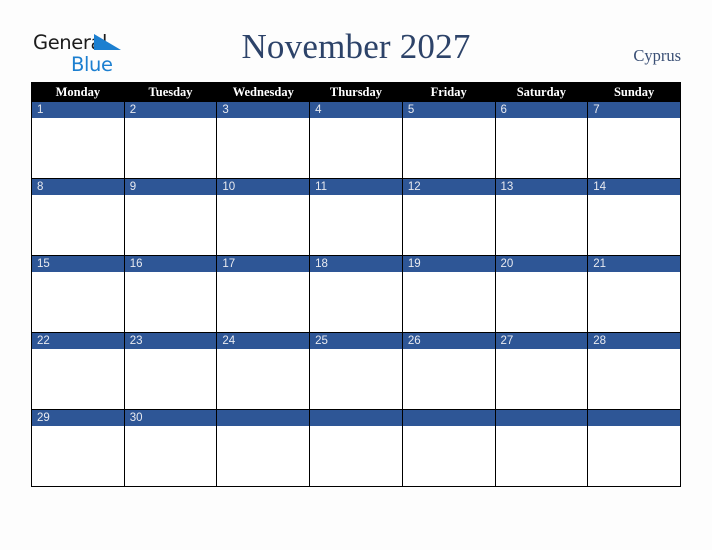 The width and height of the screenshot is (712, 550). I want to click on calendar-day-cell: 11, so click(356, 217).